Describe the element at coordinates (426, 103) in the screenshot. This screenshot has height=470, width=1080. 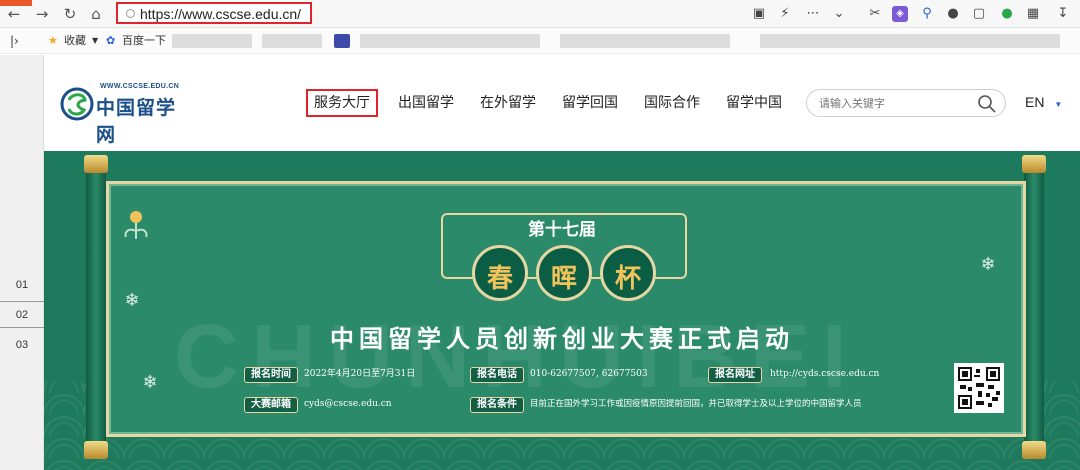
I see `nav-study-abroad: 出国留学` at that location.